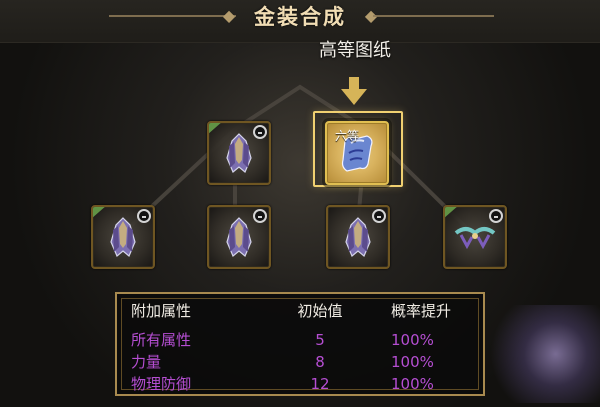 The height and width of the screenshot is (407, 600). Describe the element at coordinates (161, 340) in the screenshot. I see `stat-name: 所有属性` at that location.